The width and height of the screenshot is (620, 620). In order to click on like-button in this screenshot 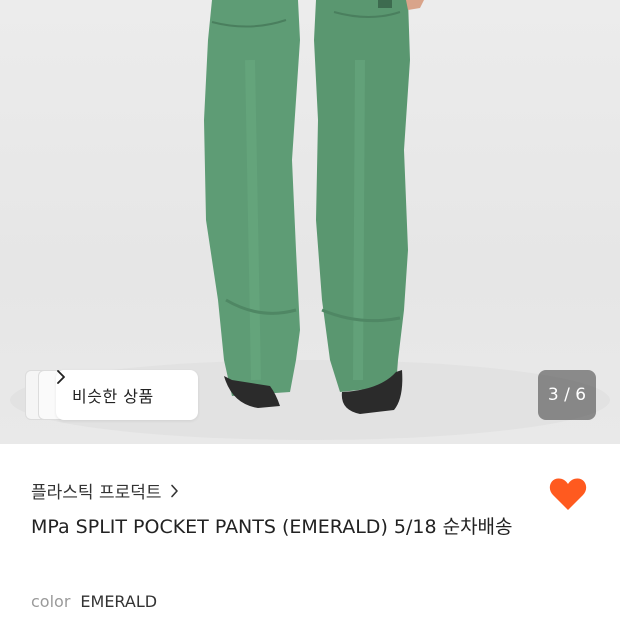, I will do `click(568, 494)`.